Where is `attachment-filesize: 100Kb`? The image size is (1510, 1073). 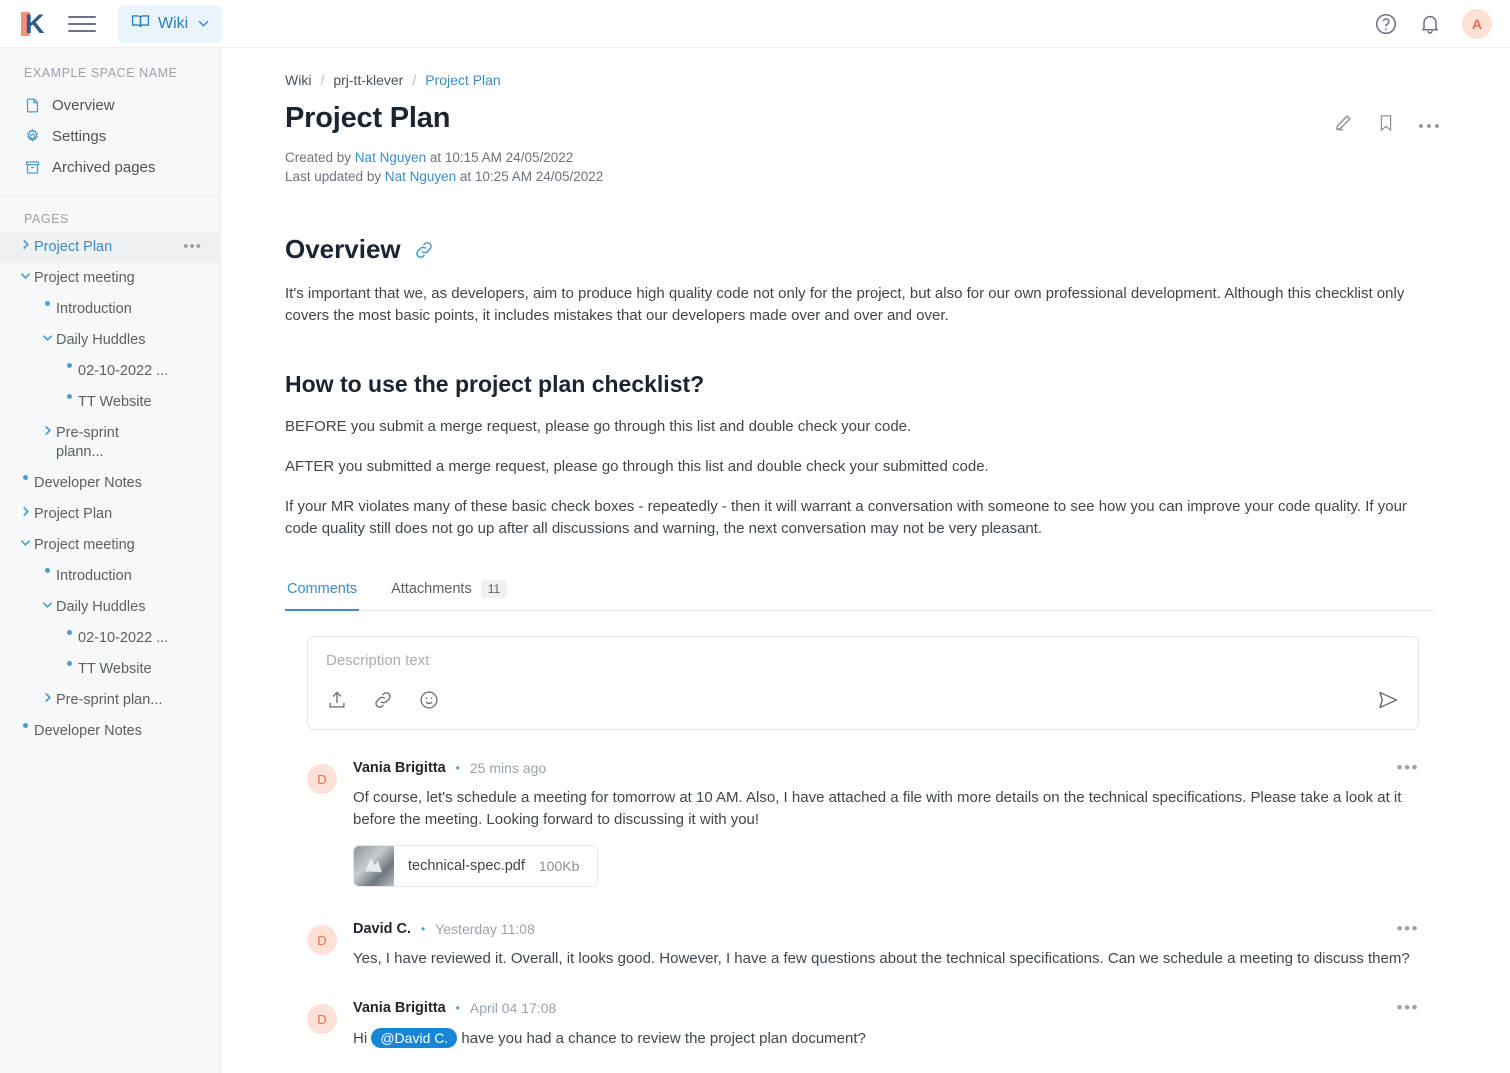
attachment-filesize: 100Kb is located at coordinates (559, 866).